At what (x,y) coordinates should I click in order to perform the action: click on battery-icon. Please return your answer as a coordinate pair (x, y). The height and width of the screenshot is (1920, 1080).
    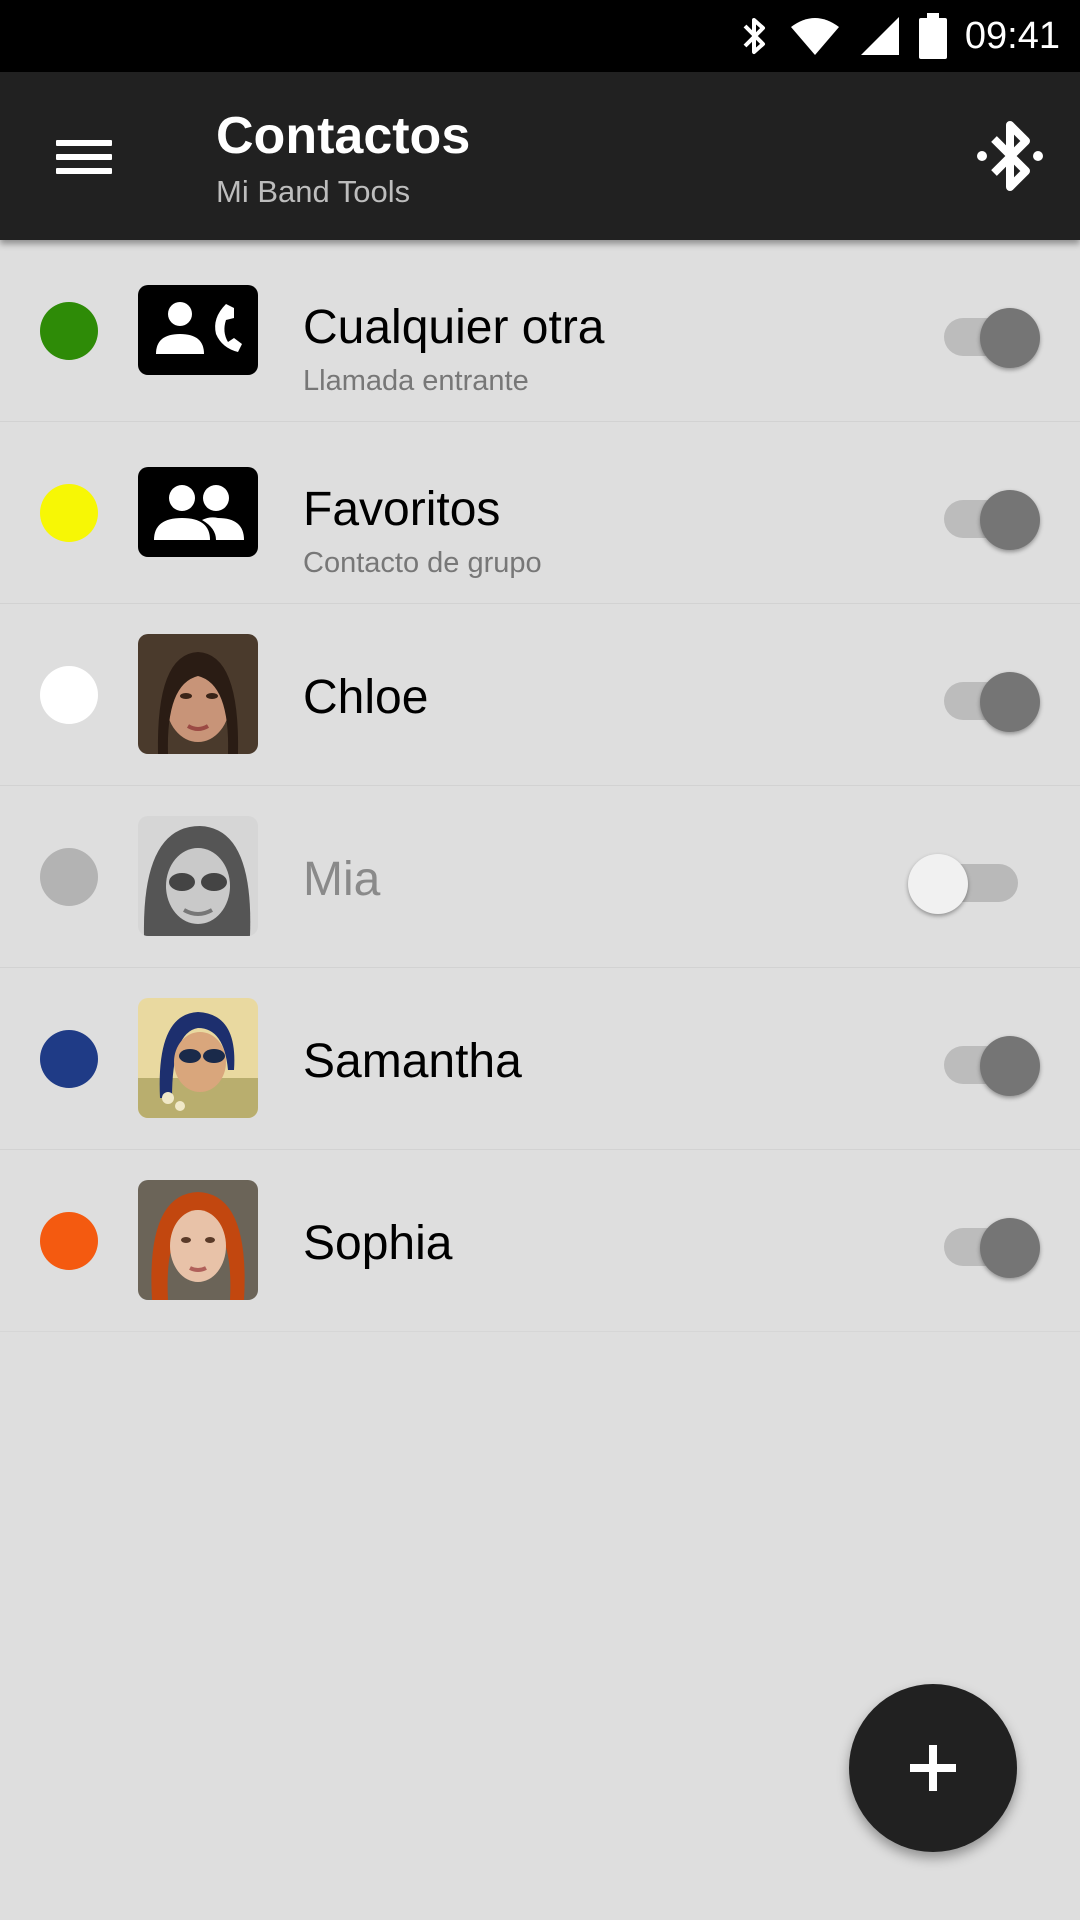
    Looking at the image, I should click on (932, 36).